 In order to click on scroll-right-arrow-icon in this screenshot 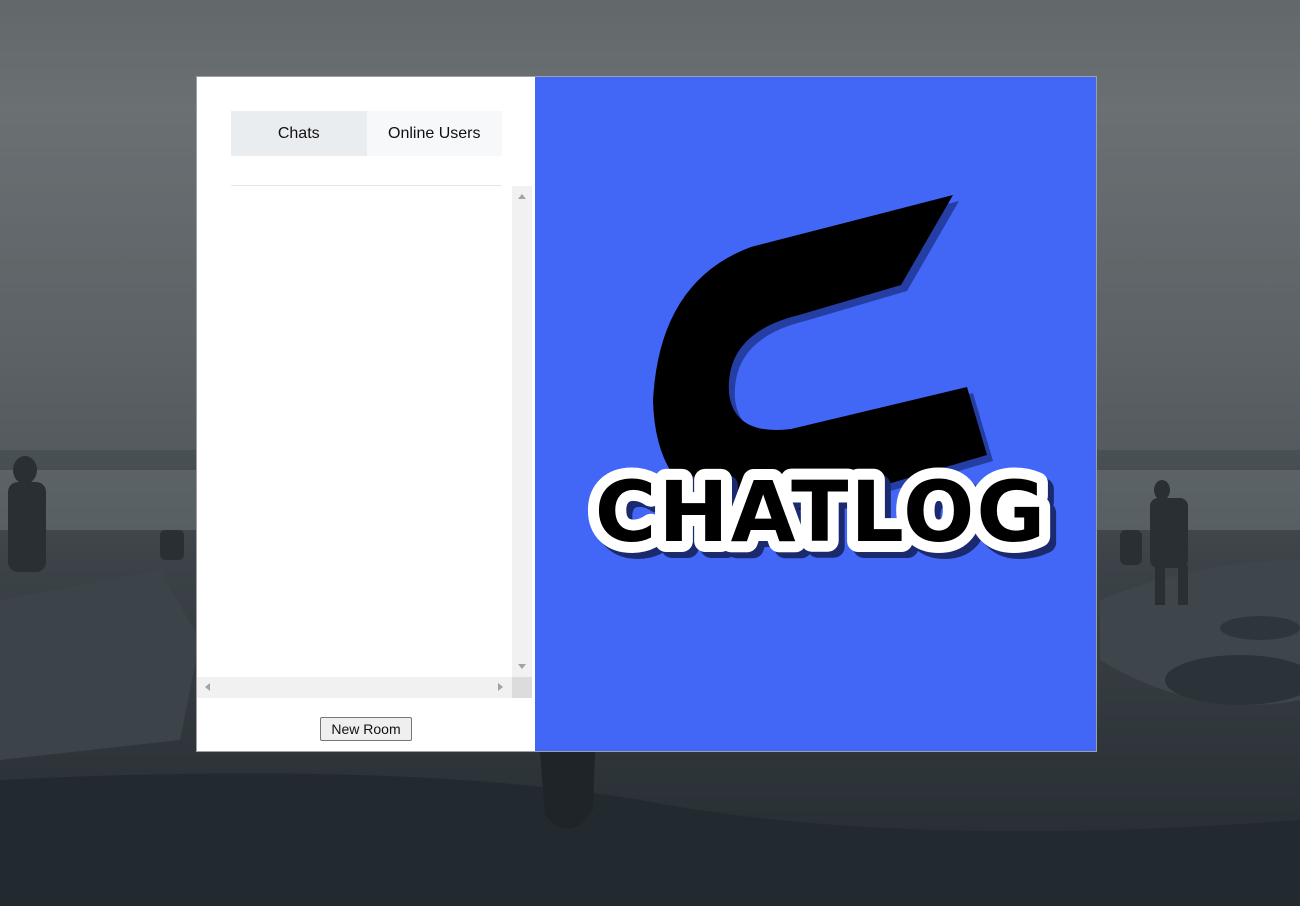, I will do `click(500, 687)`.